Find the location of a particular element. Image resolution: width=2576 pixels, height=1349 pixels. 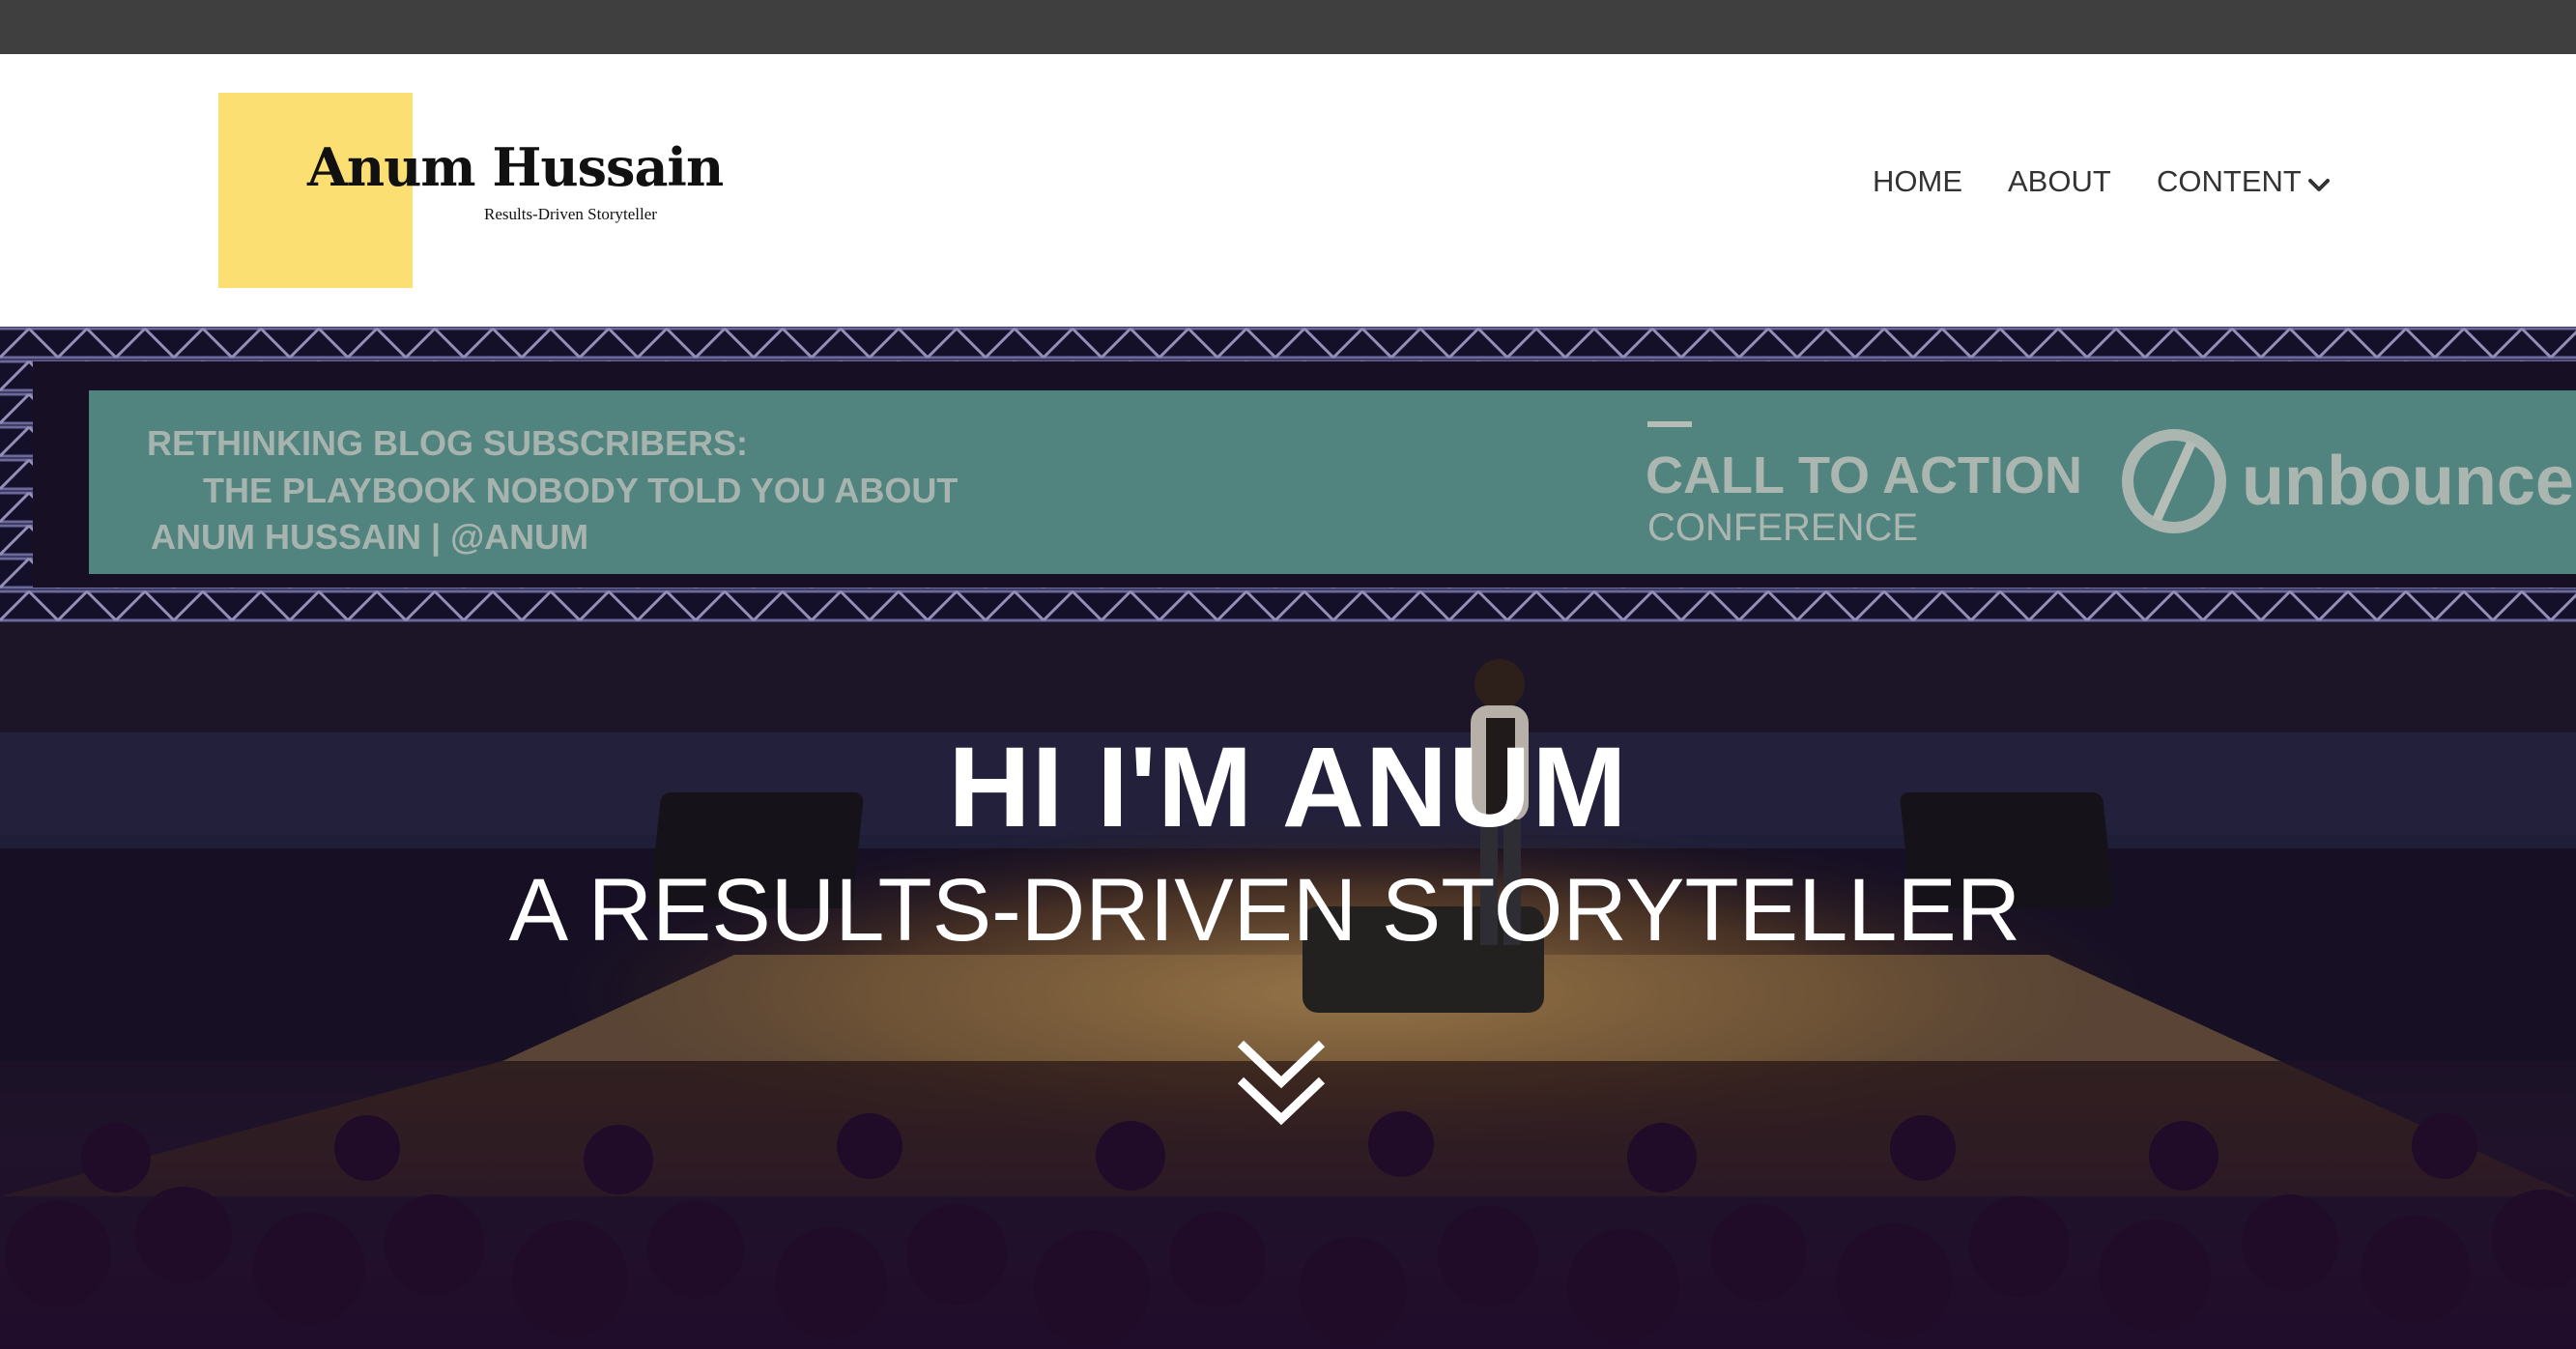

double-chevron-down-icon is located at coordinates (1281, 1084).